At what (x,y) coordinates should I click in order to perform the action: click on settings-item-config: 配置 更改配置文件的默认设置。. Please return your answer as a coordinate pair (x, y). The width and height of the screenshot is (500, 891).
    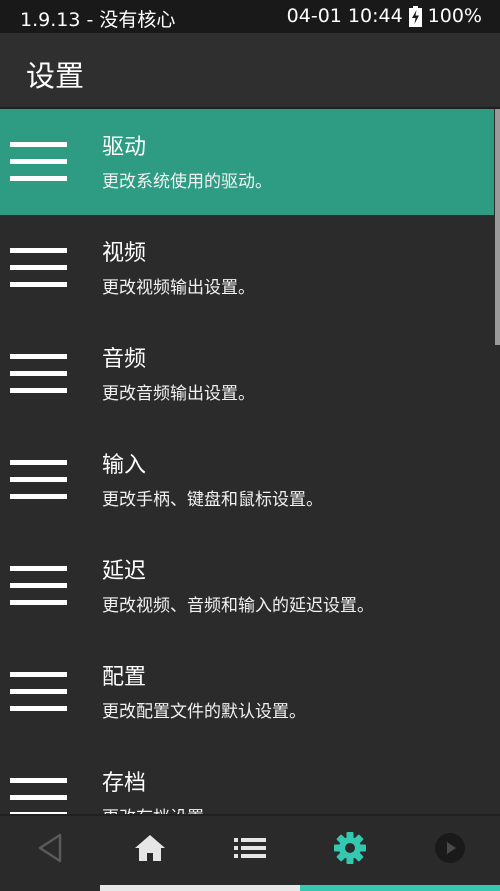
    Looking at the image, I should click on (247, 692).